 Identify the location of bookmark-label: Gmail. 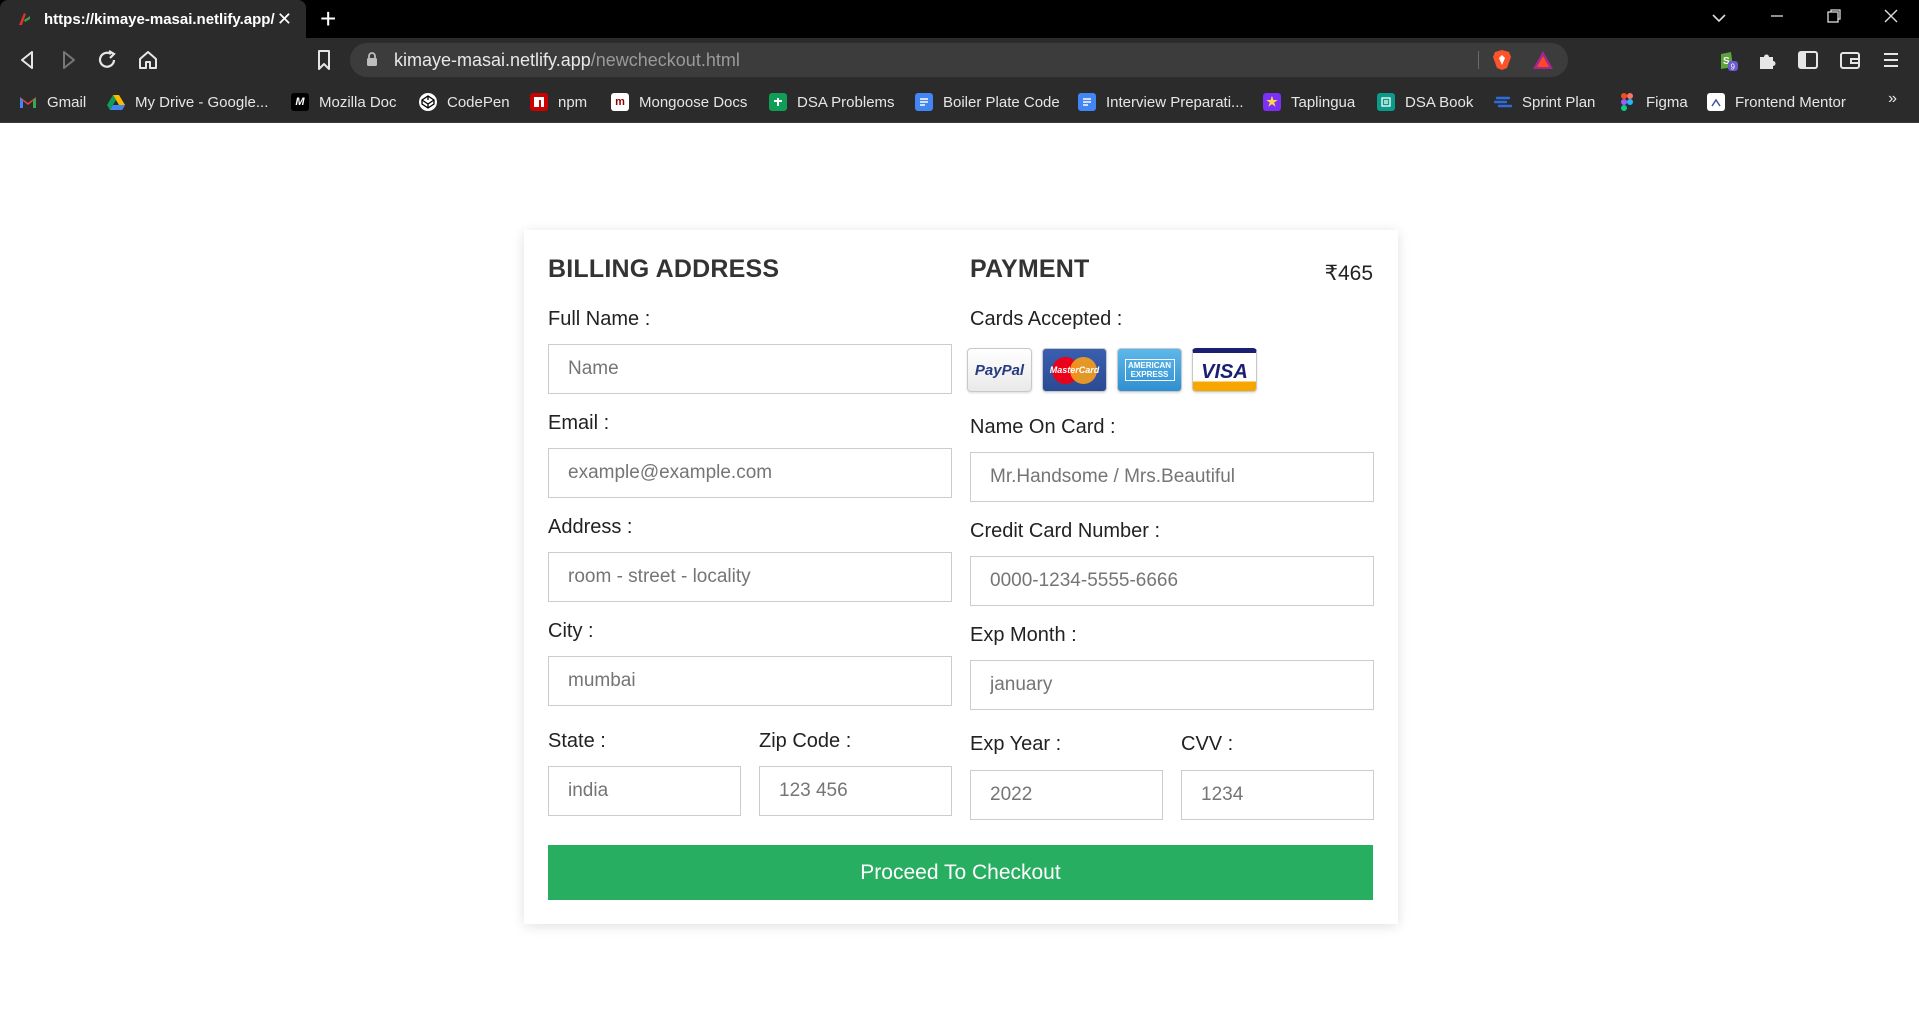
(67, 102).